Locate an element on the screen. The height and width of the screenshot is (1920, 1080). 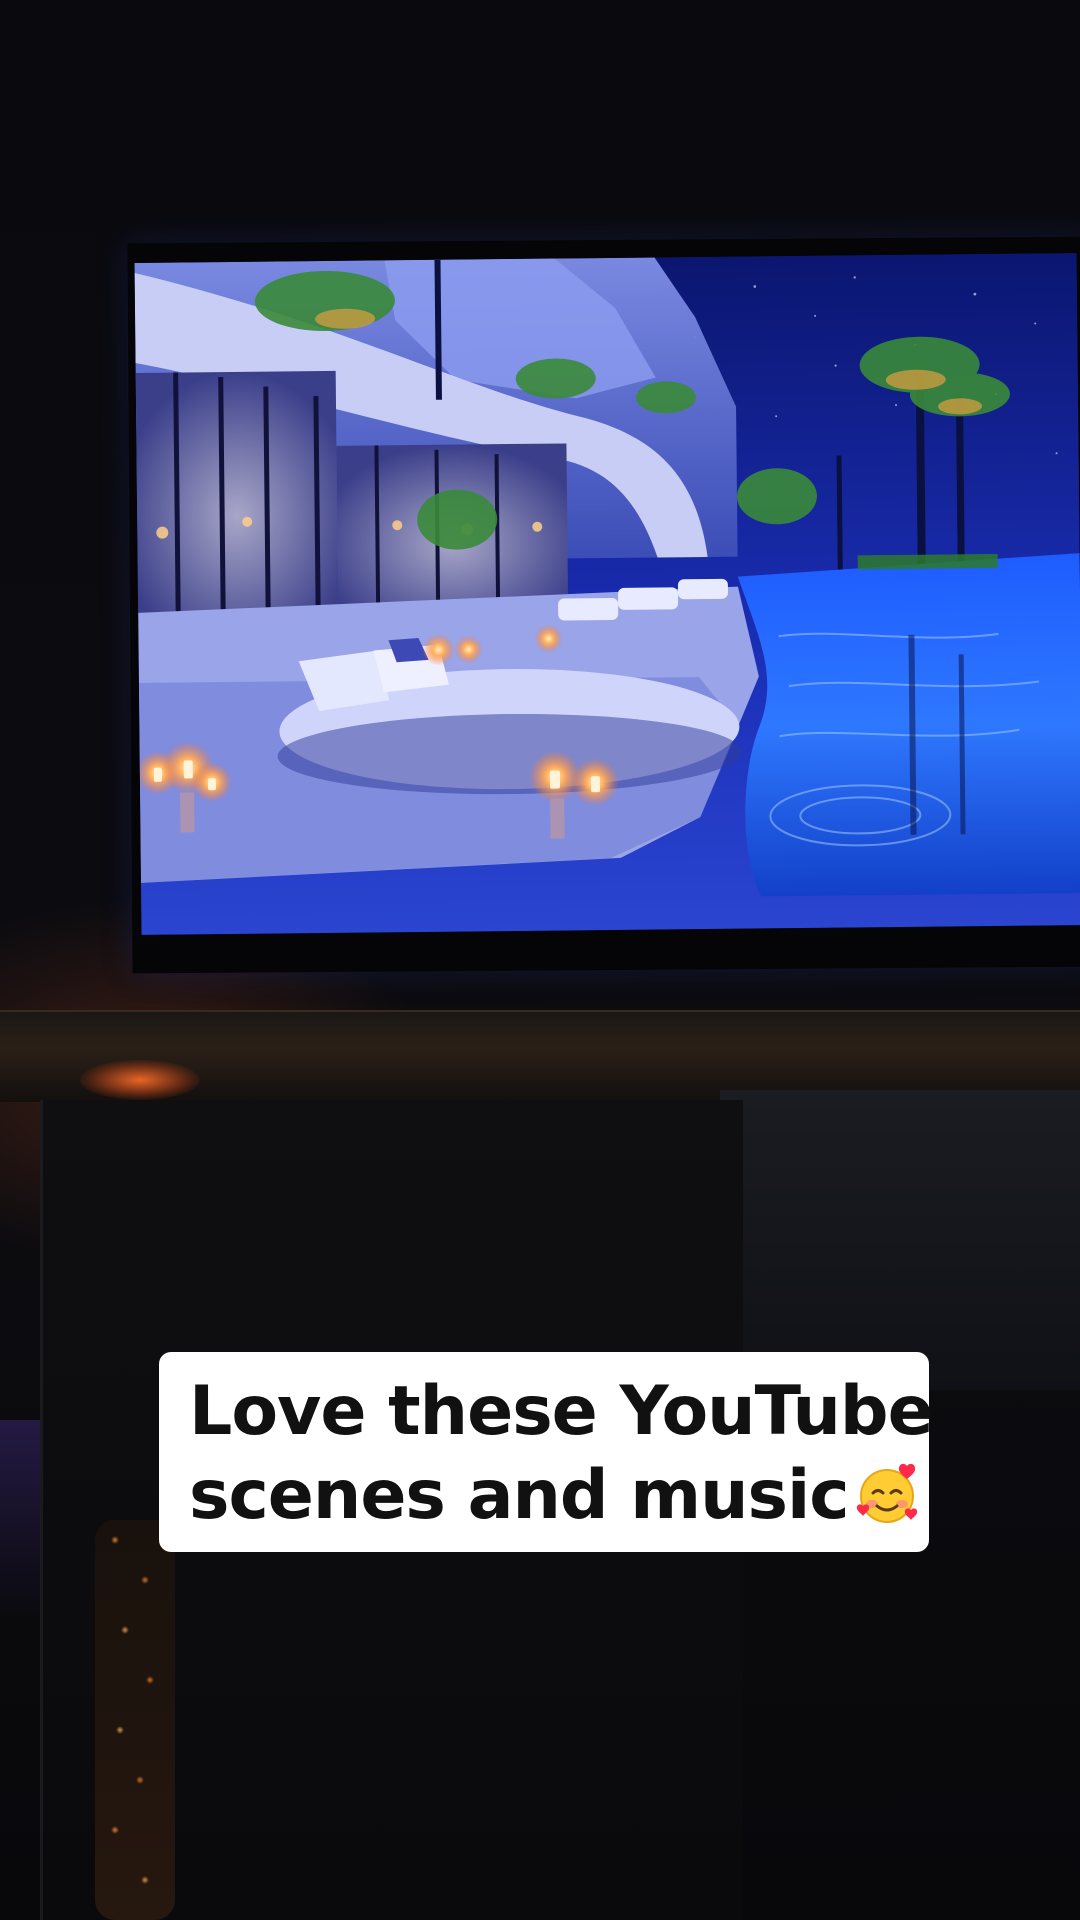
caption-box: Love these YouTube scenes and music is located at coordinates (546, 1452).